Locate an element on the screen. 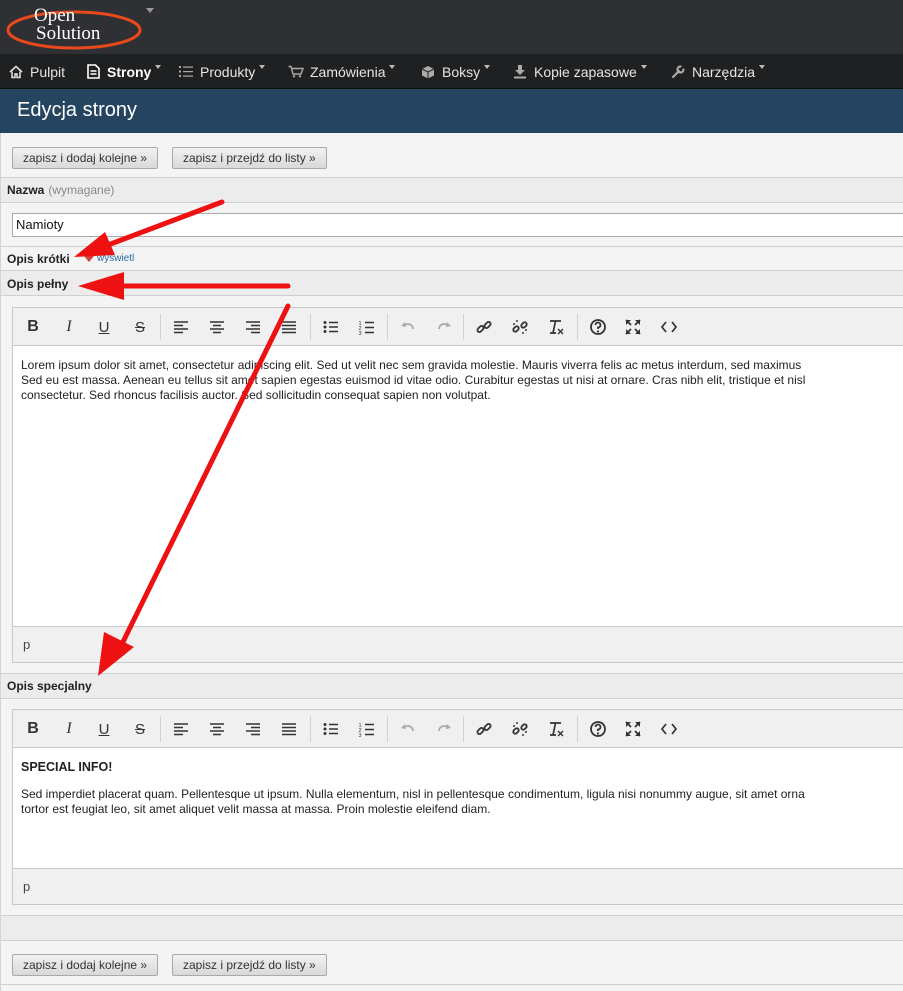 This screenshot has width=903, height=991. show-short-description-toggle: wyświetl is located at coordinates (109, 258).